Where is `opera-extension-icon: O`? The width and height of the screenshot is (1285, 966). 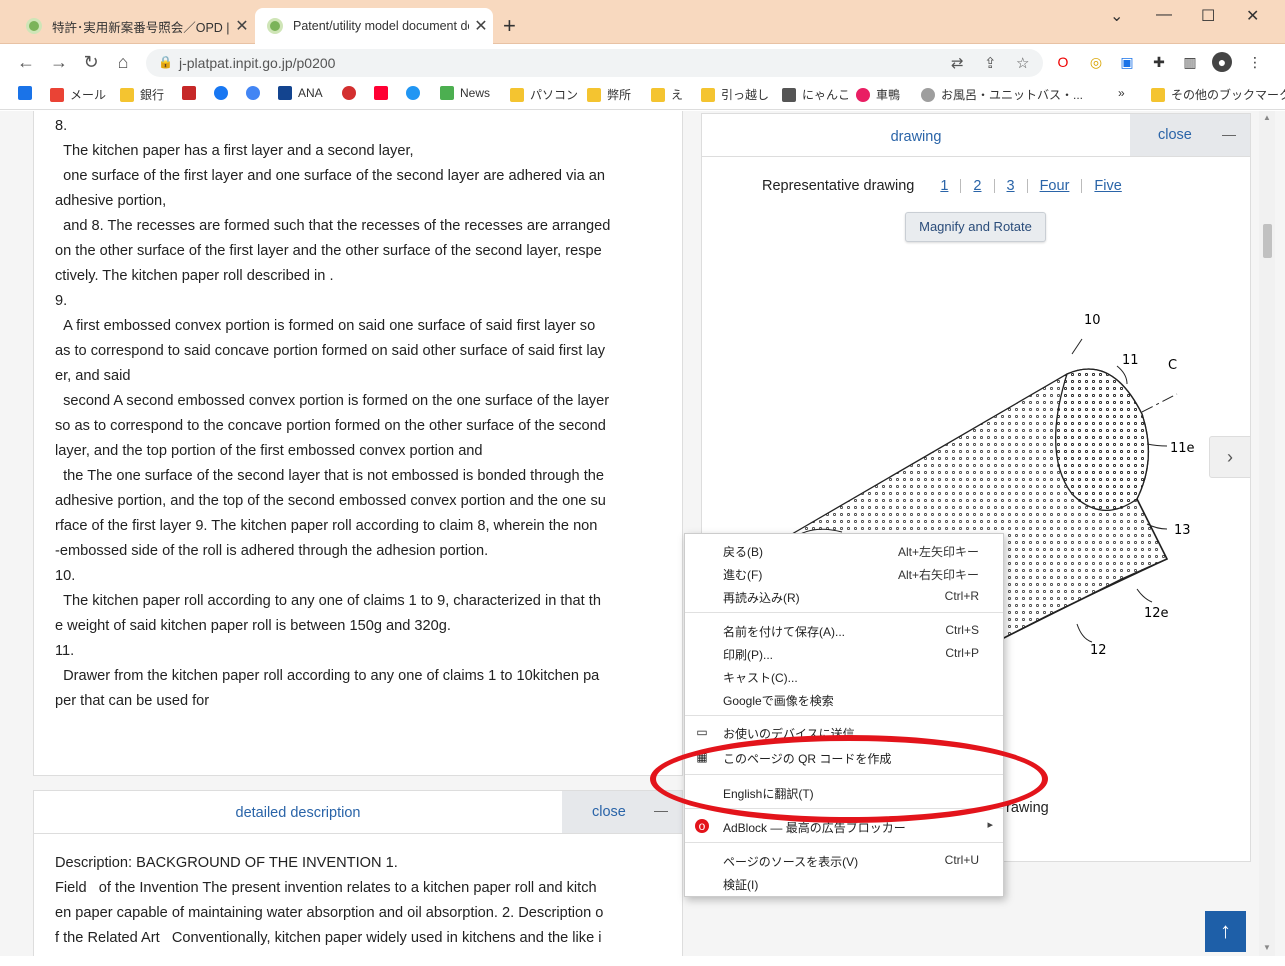 opera-extension-icon: O is located at coordinates (1063, 62).